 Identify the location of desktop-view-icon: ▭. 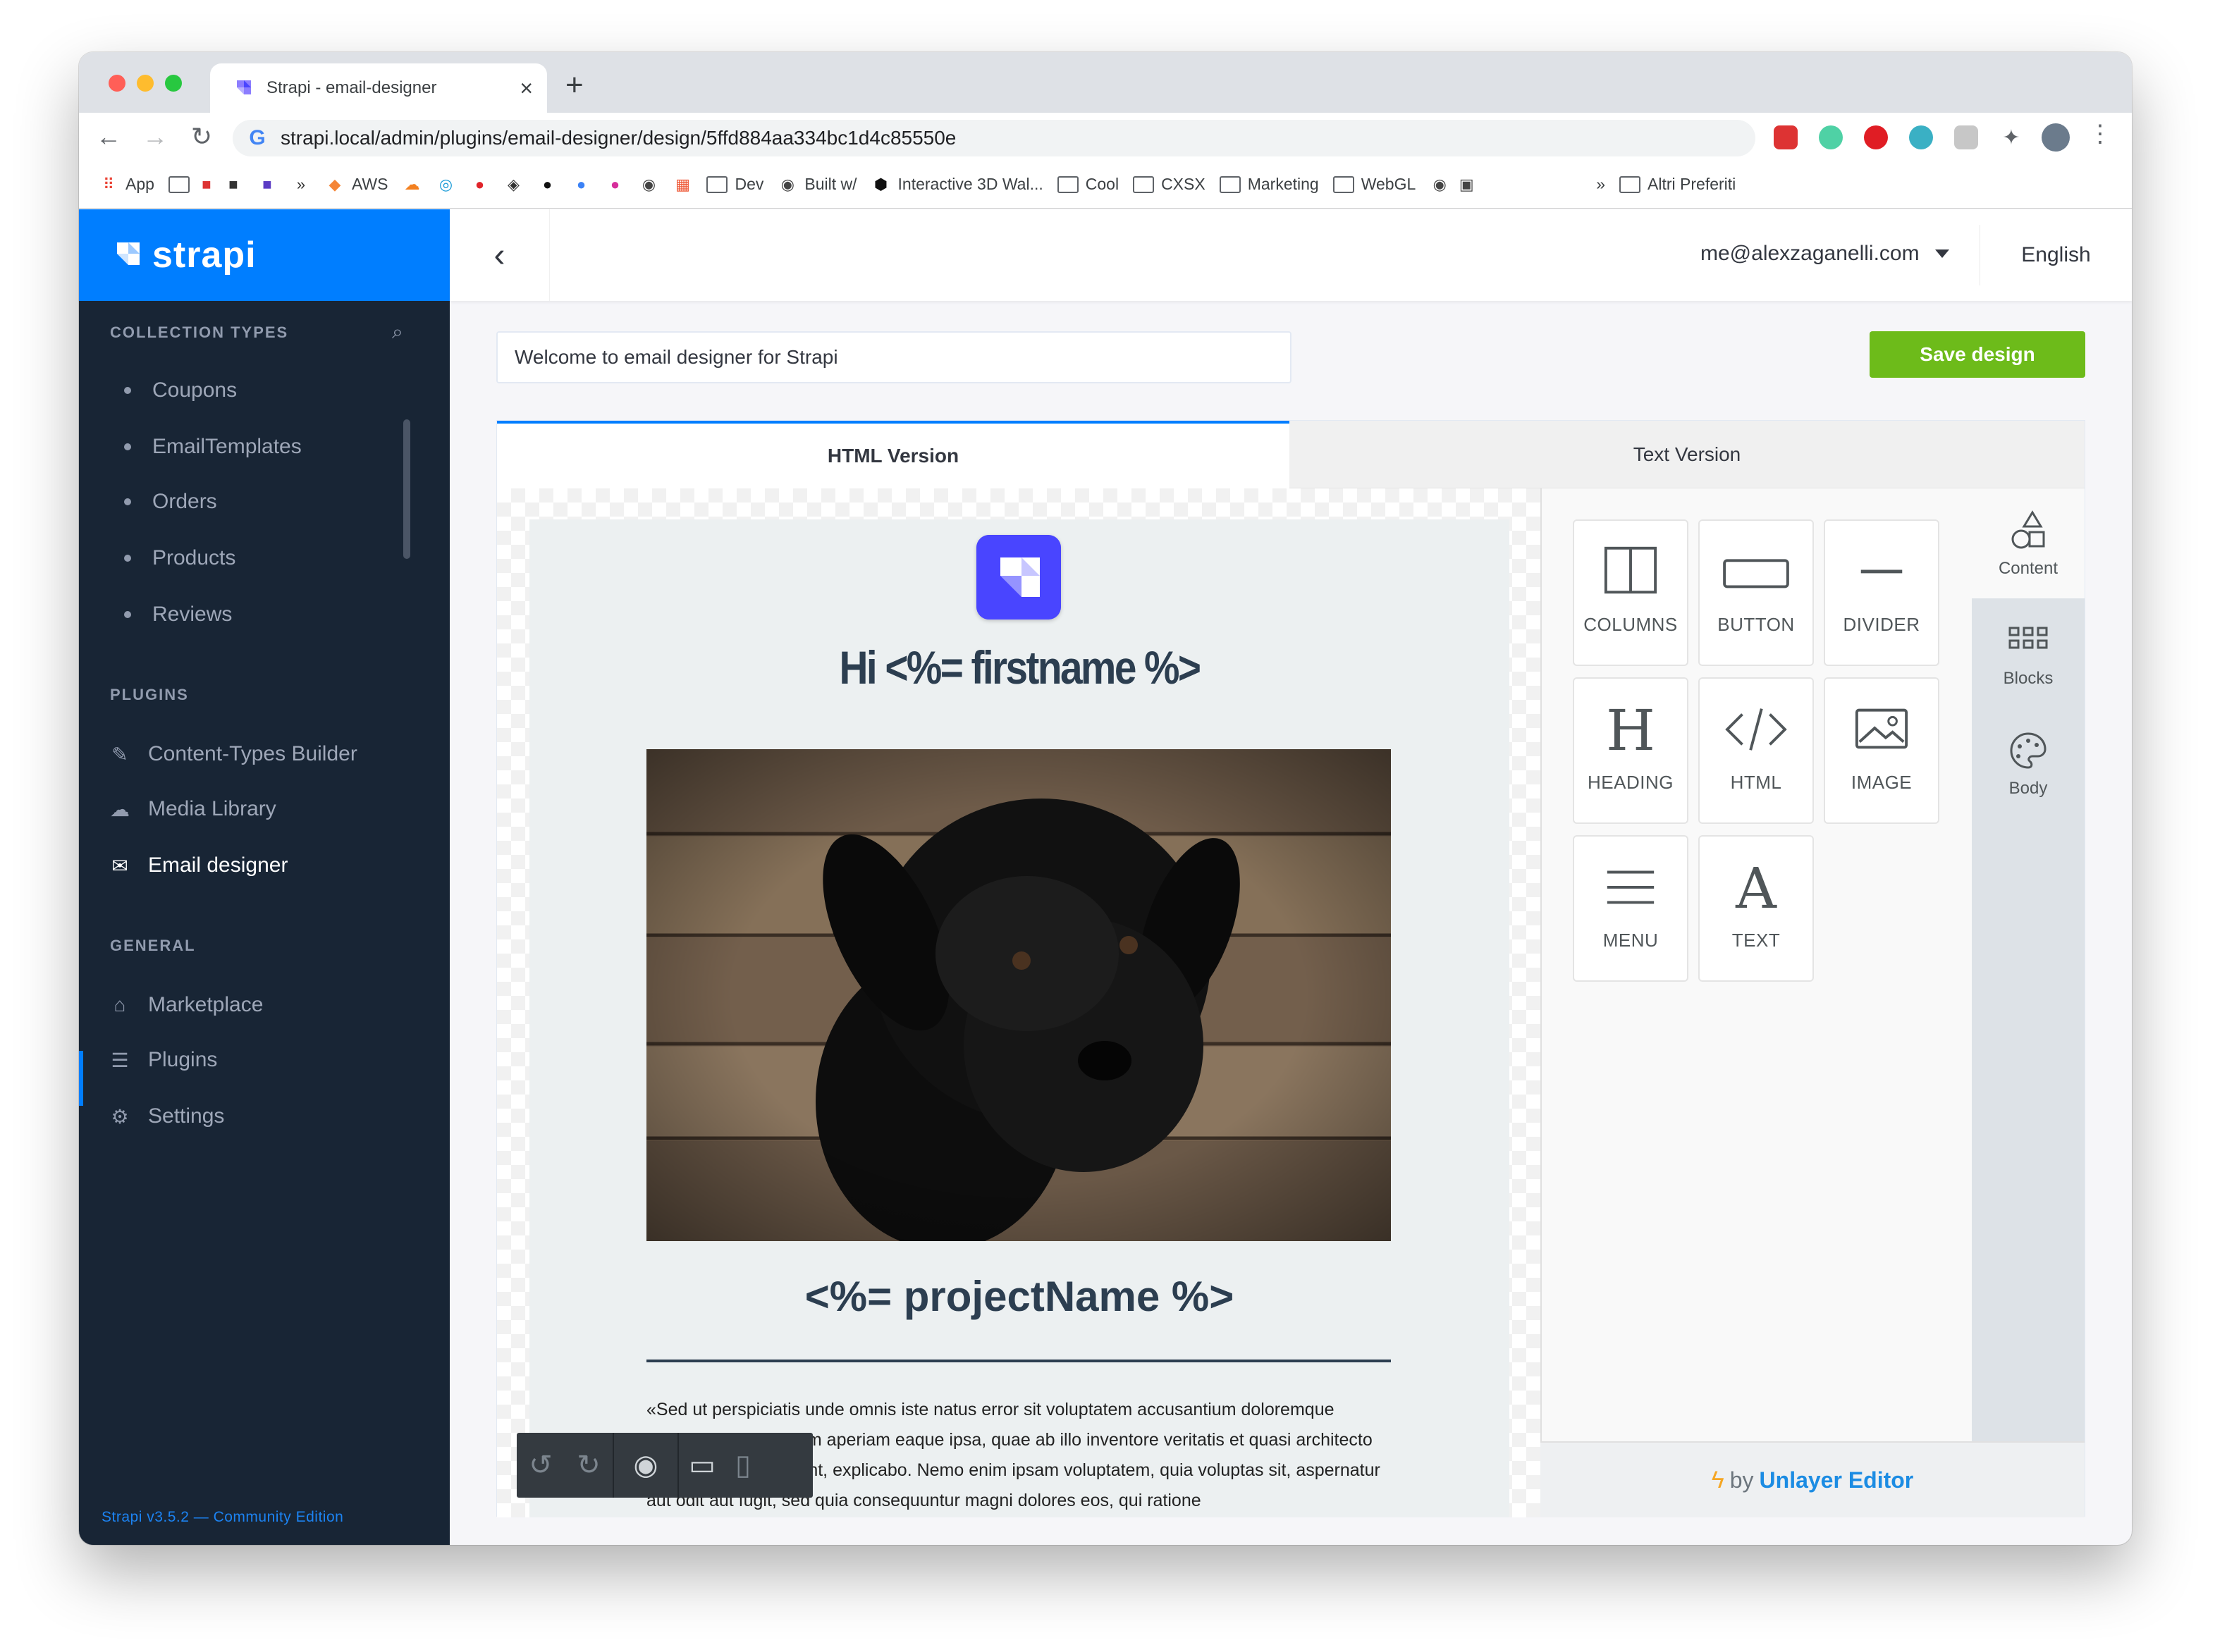
(702, 1465).